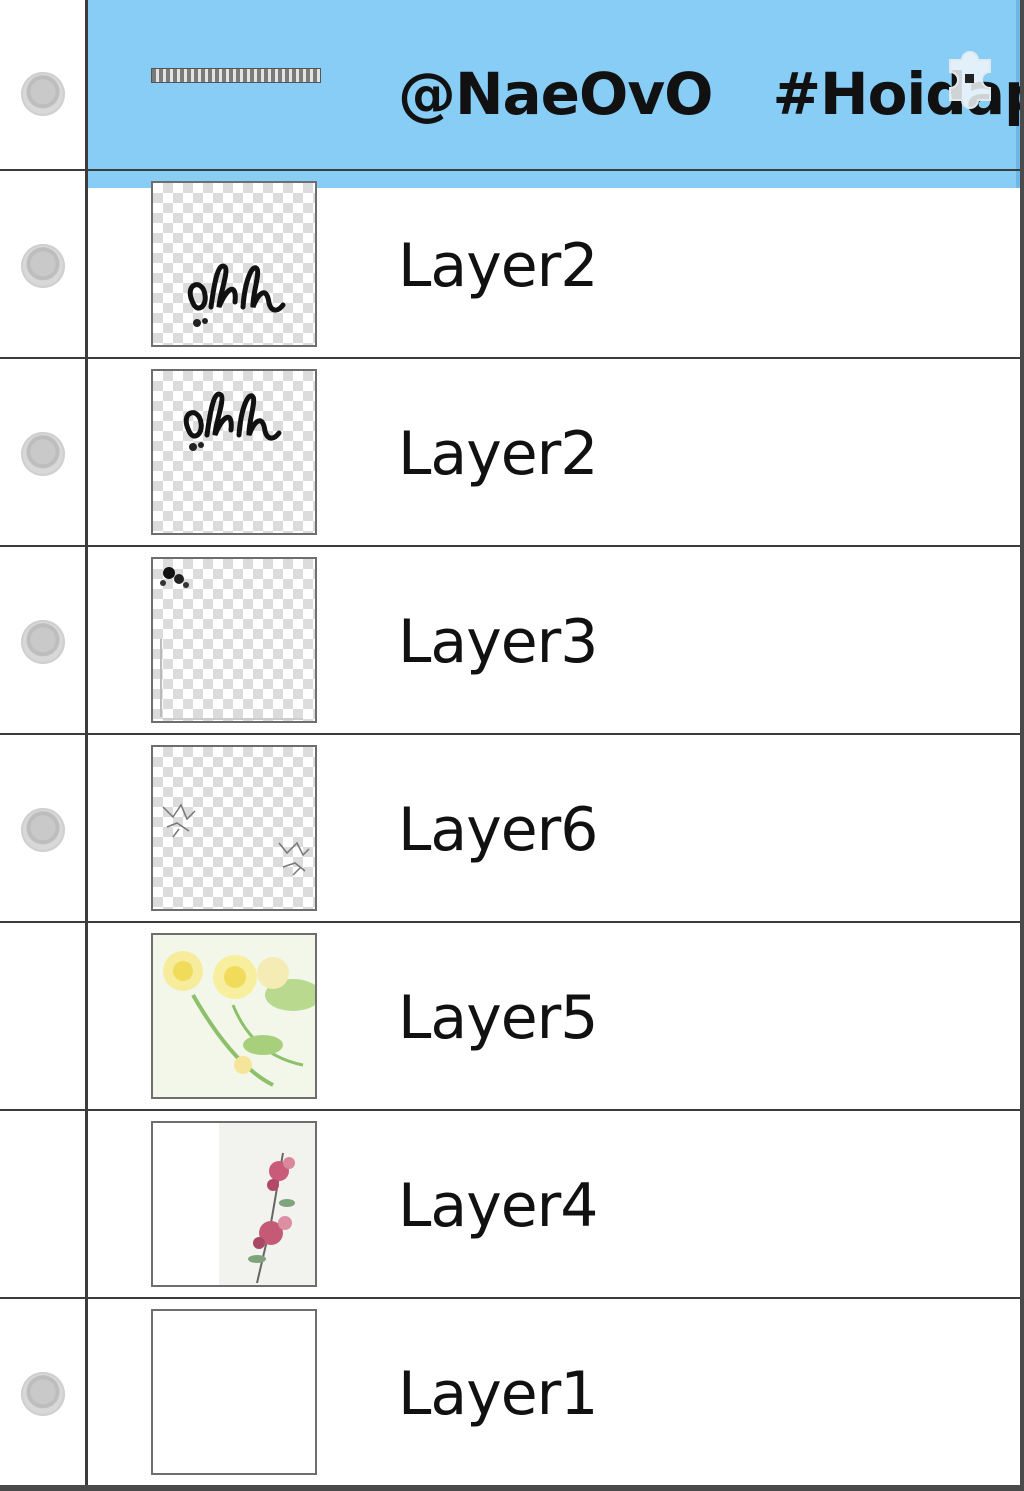  What do you see at coordinates (86, 745) in the screenshot?
I see `column-divider` at bounding box center [86, 745].